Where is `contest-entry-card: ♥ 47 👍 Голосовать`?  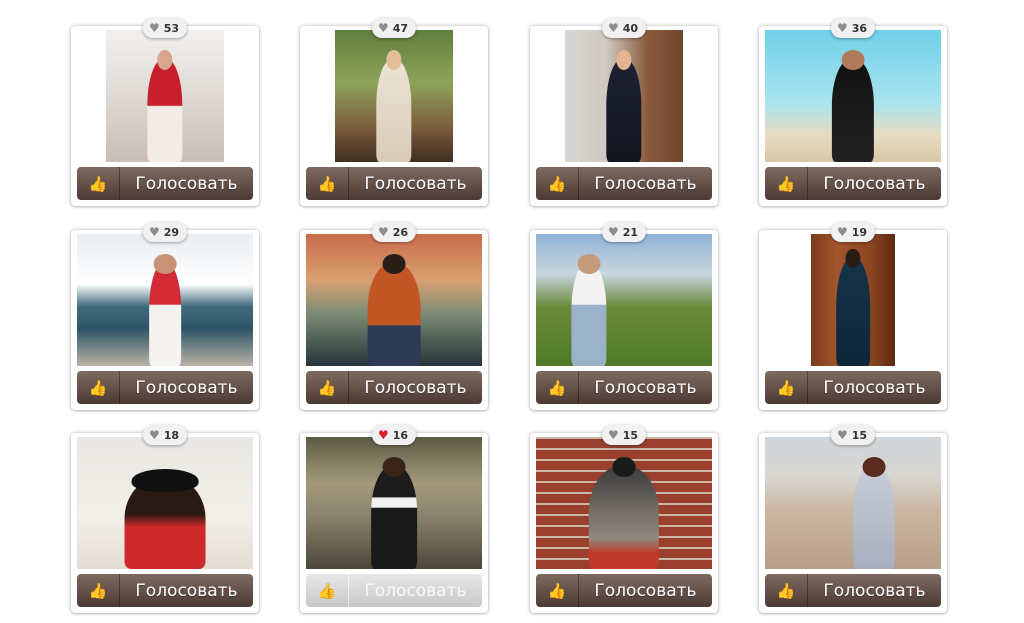
contest-entry-card: ♥ 47 👍 Голосовать is located at coordinates (394, 112).